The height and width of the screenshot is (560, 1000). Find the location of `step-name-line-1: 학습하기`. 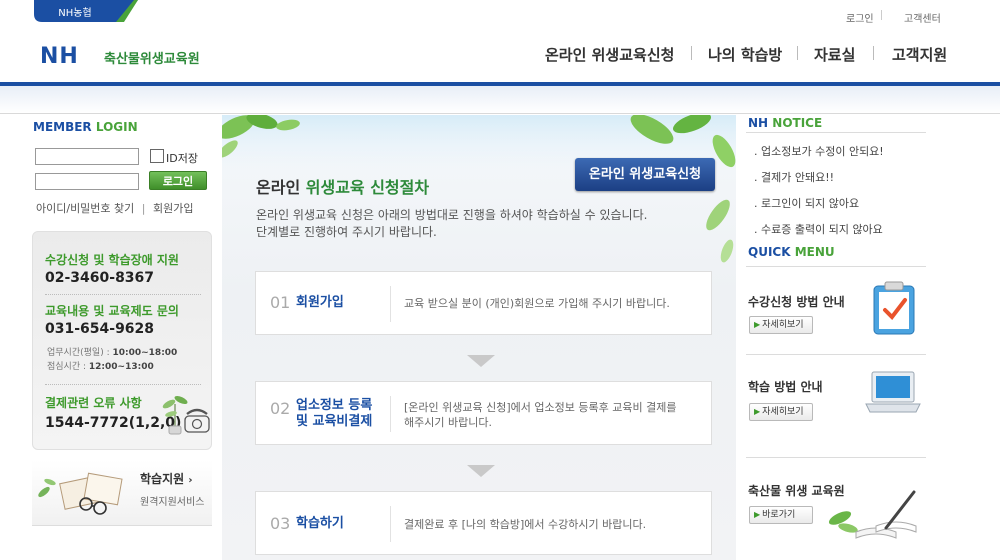

step-name-line-1: 학습하기 is located at coordinates (320, 523).